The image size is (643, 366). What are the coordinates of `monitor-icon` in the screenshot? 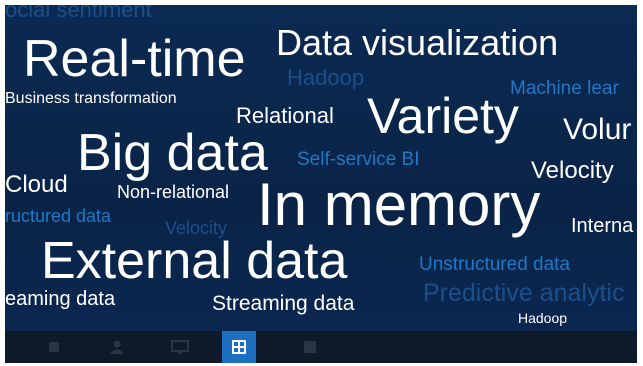 It's located at (180, 347).